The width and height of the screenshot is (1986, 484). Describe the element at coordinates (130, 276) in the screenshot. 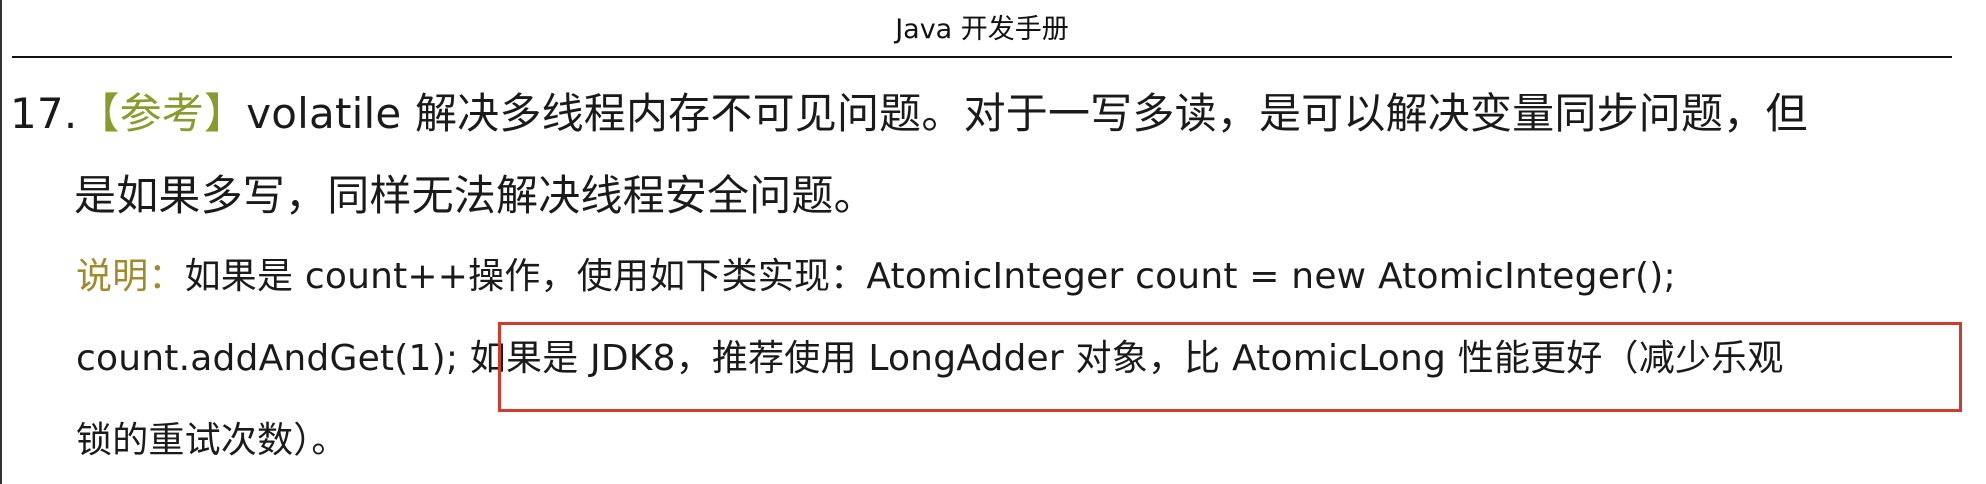

I see `note-label: 说明：` at that location.